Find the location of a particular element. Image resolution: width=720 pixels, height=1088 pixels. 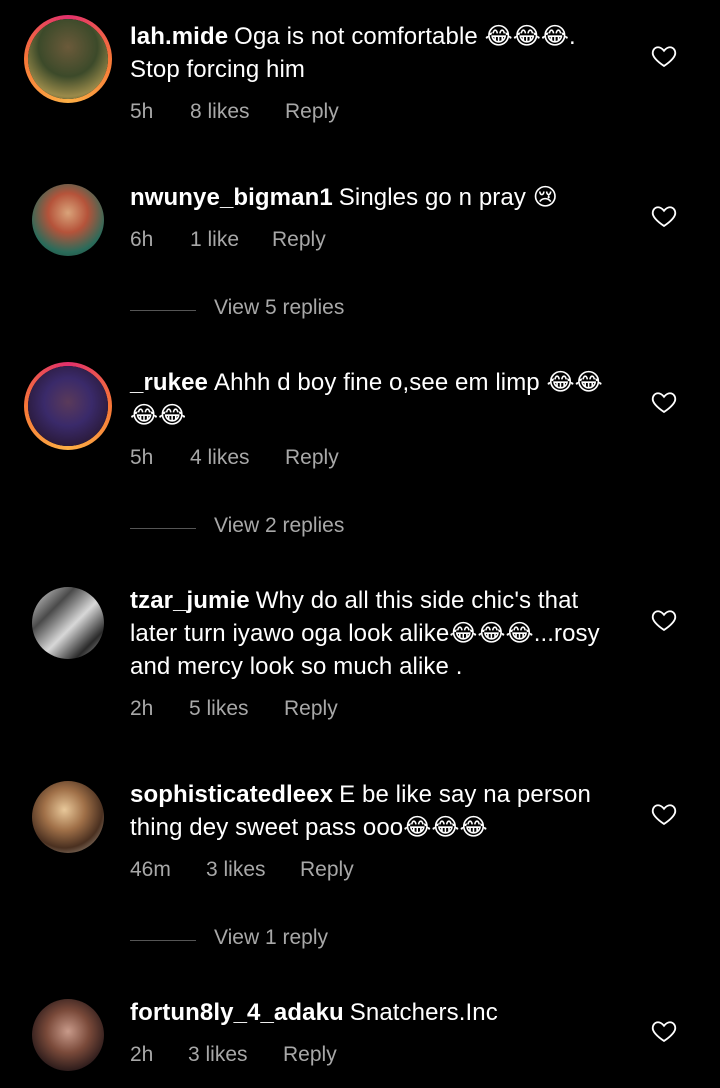

comment-username: nwunye_bigman1 is located at coordinates (231, 197).